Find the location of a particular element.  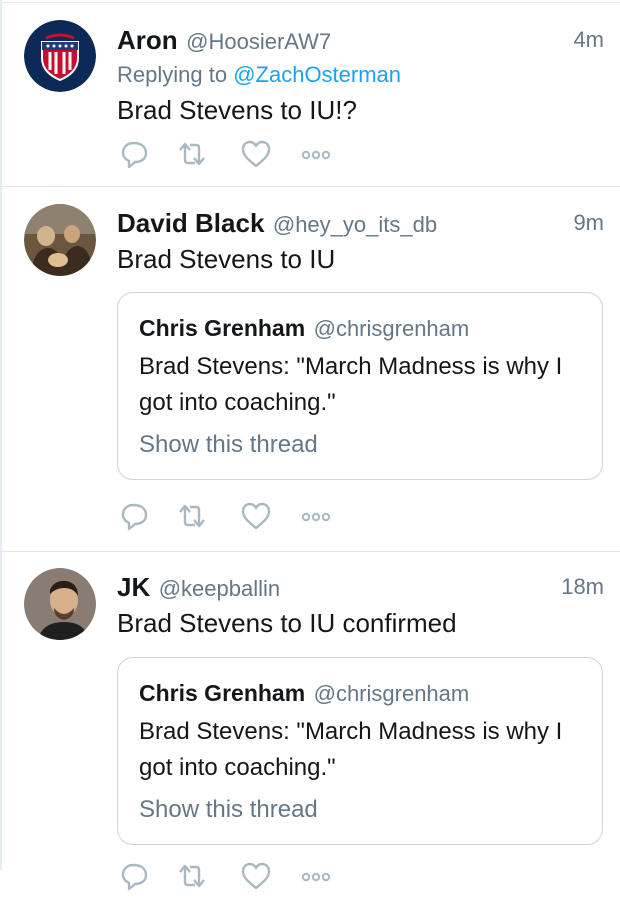

group-photo-icon is located at coordinates (60, 240).